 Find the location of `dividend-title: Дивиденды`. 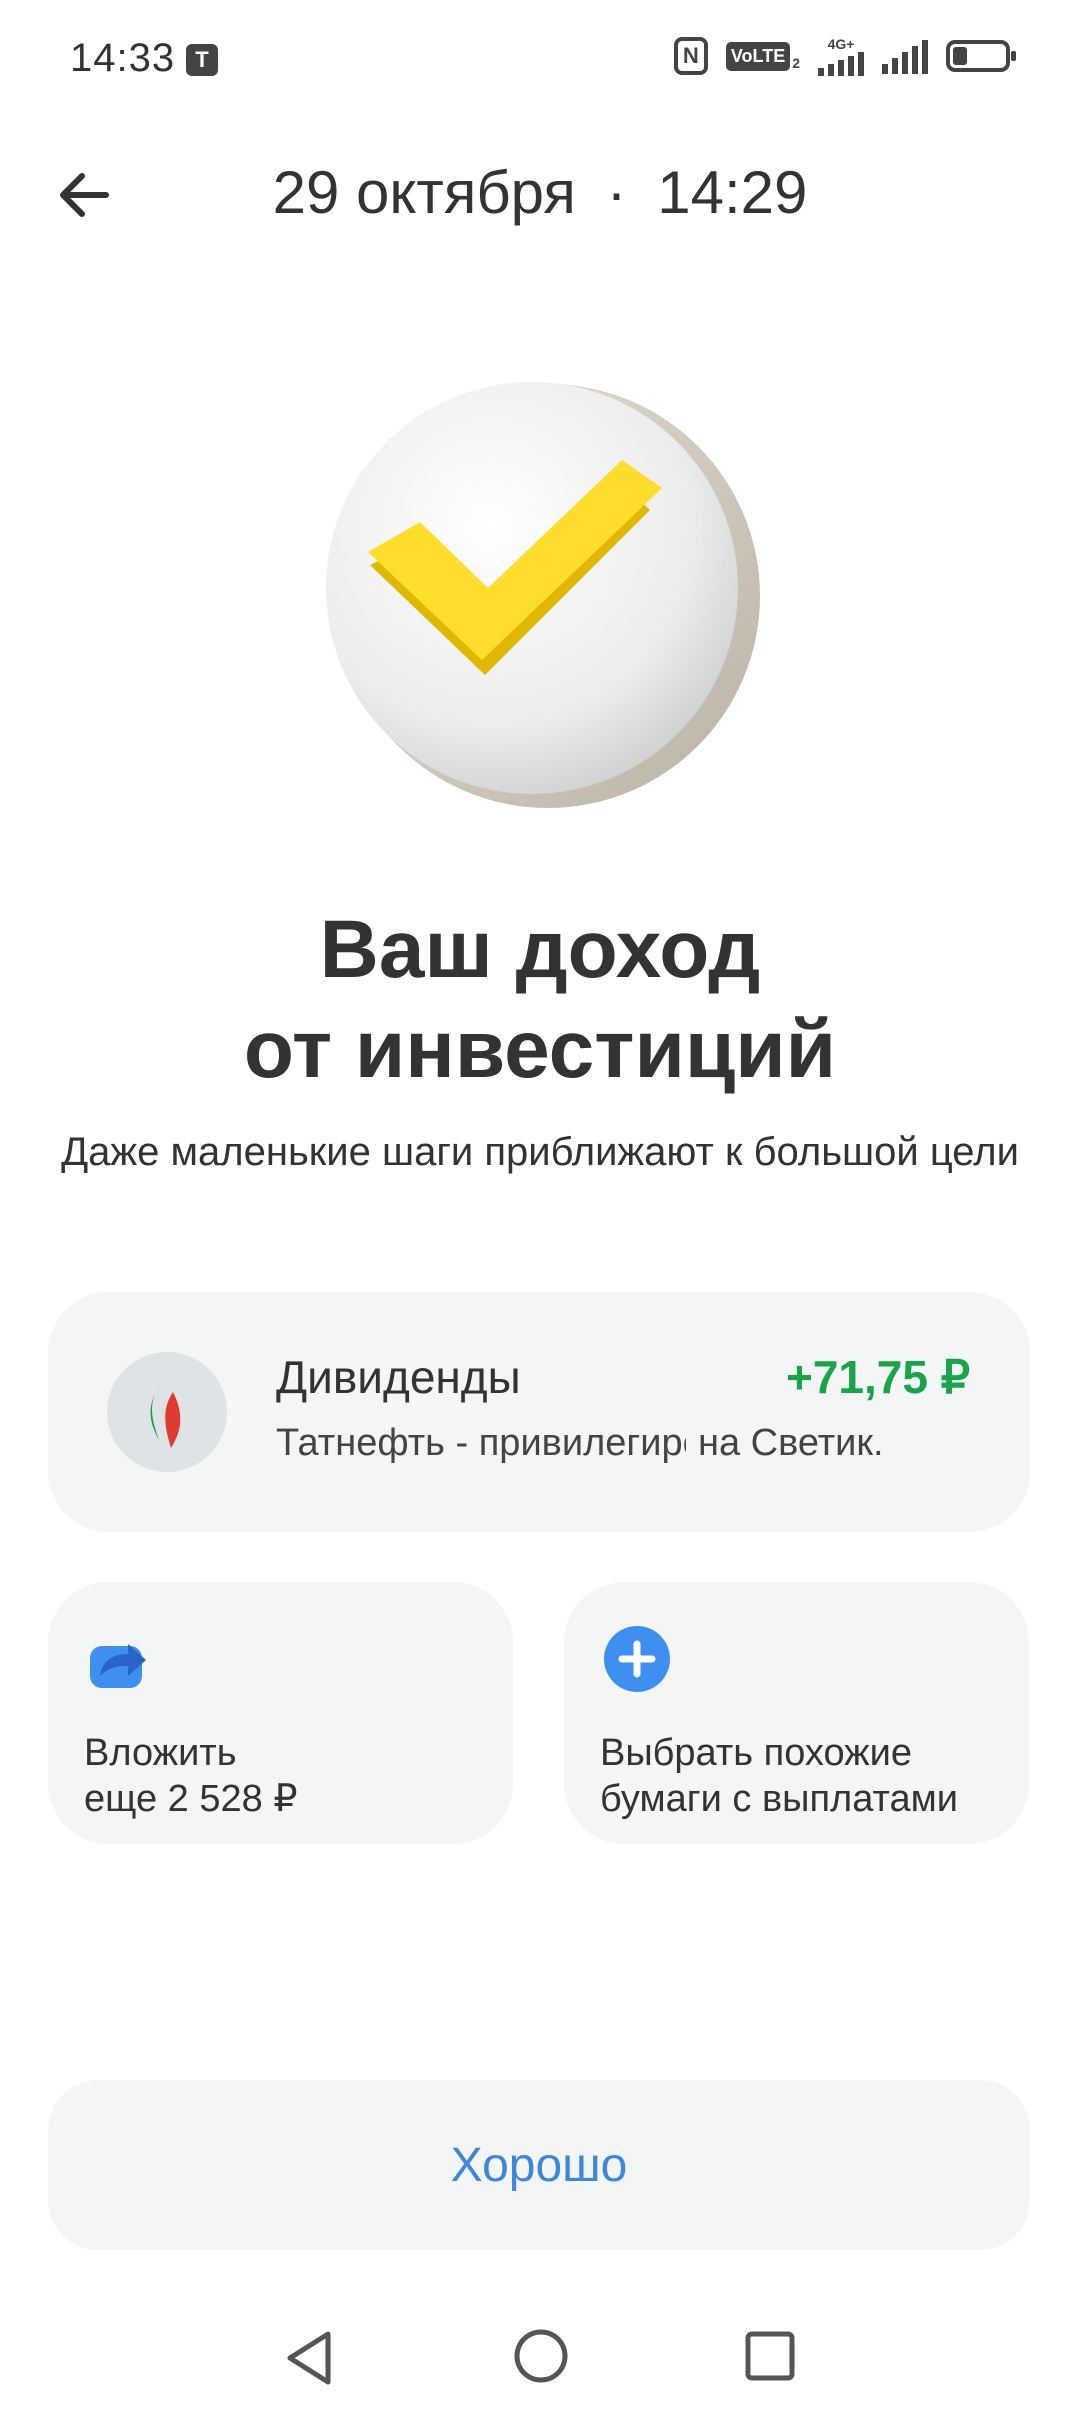

dividend-title: Дивиденды is located at coordinates (398, 1377).